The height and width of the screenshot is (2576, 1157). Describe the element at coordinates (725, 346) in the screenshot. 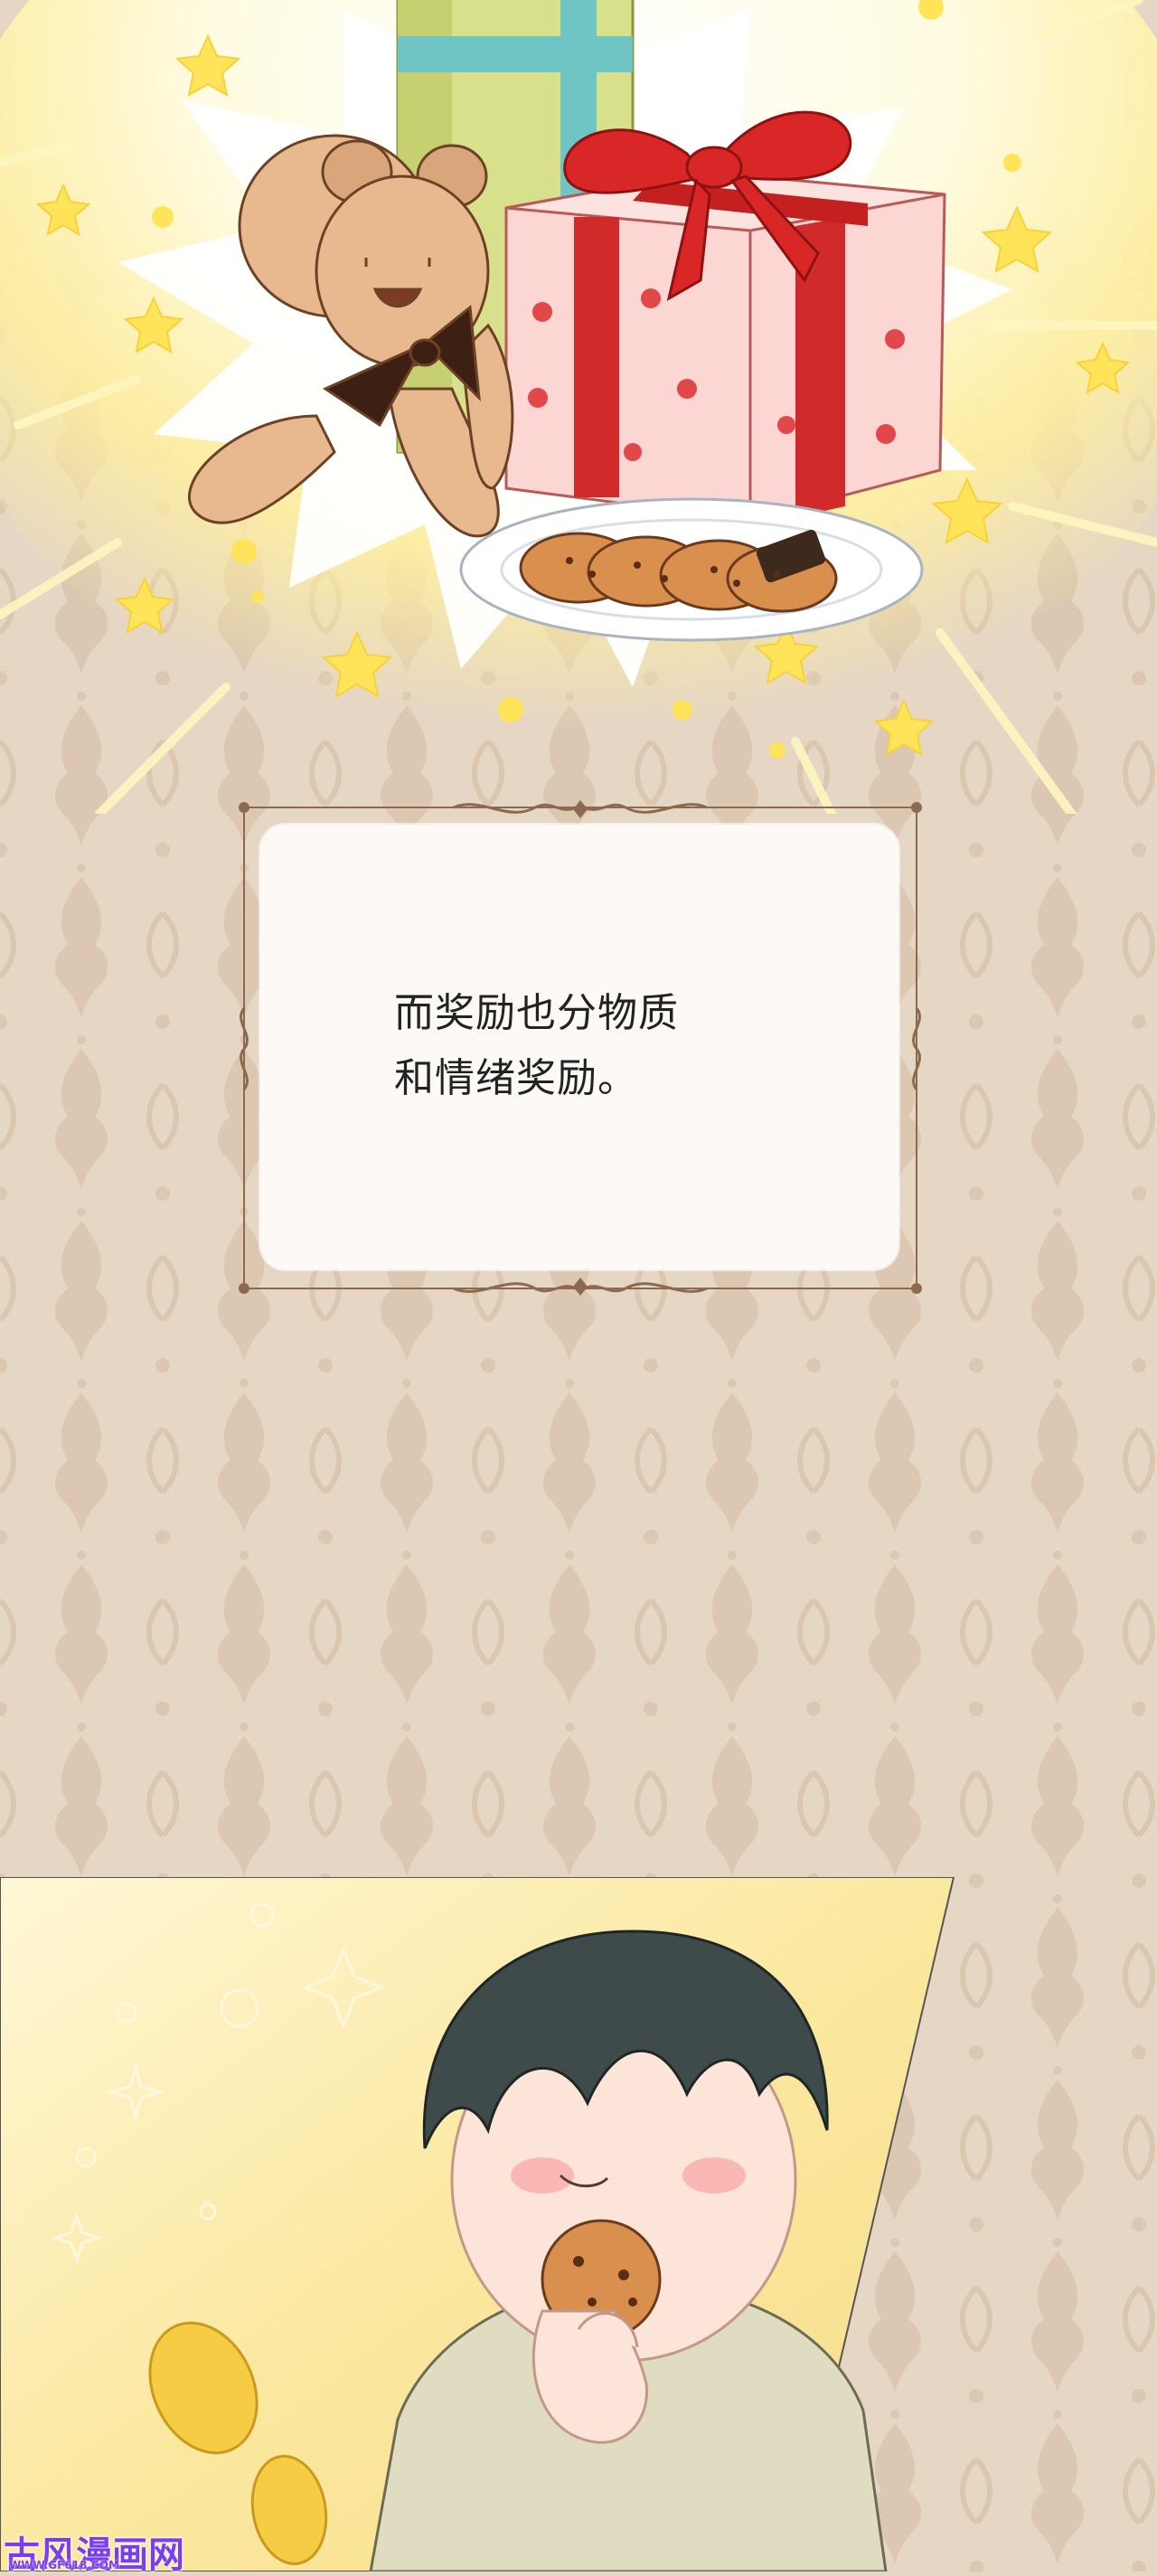

I see `gift-box-icon` at that location.